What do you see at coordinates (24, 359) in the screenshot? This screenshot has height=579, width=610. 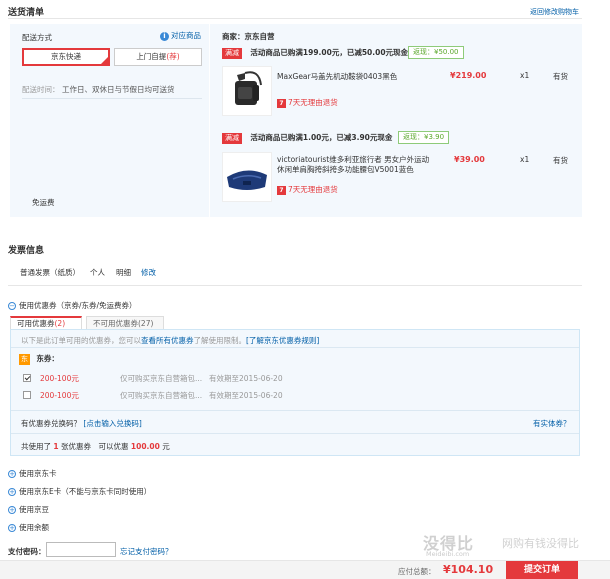 I see `dong-badge: 东` at bounding box center [24, 359].